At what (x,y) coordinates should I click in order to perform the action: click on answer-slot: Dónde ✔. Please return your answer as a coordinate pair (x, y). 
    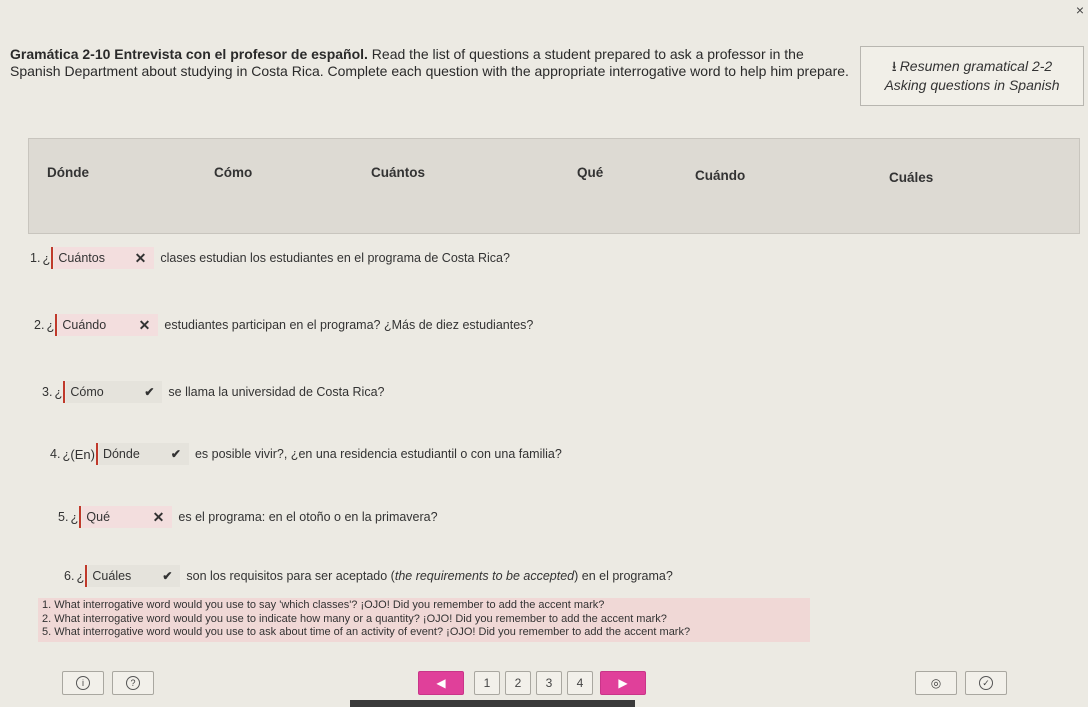
    Looking at the image, I should click on (143, 454).